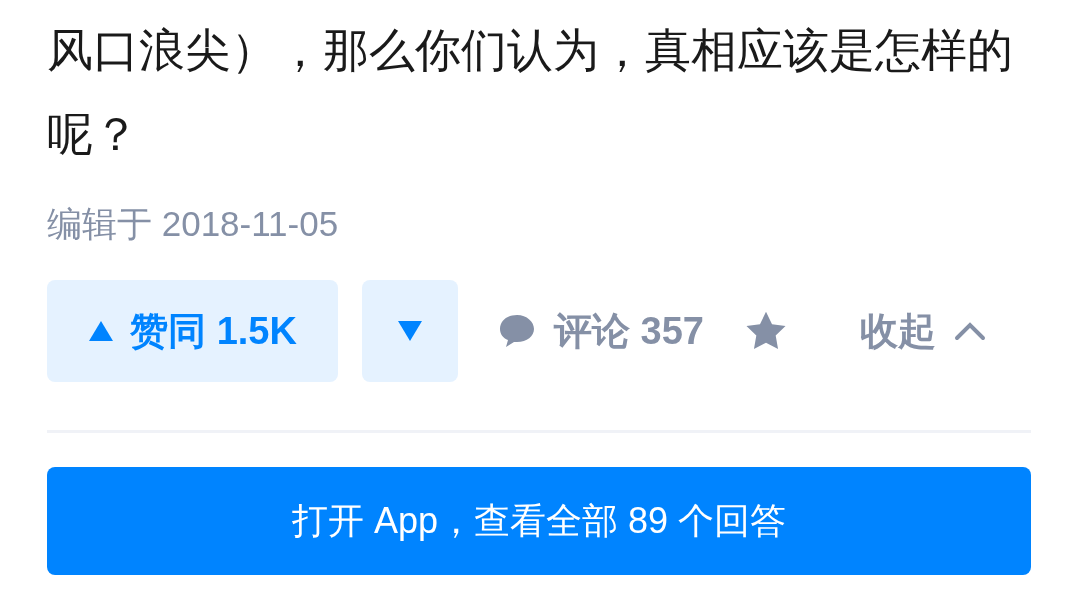 Image resolution: width=1073 pixels, height=616 pixels. Describe the element at coordinates (601, 331) in the screenshot. I see `comments-button: 评论 357` at that location.